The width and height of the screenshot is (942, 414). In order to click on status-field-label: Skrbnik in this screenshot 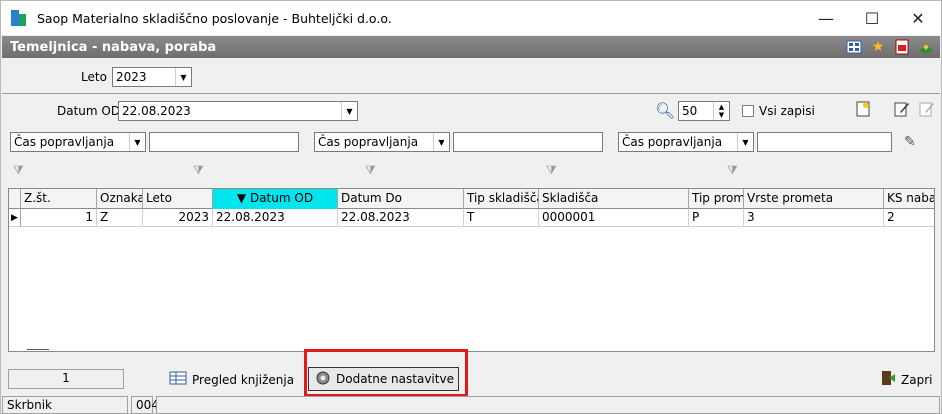, I will do `click(65, 405)`.